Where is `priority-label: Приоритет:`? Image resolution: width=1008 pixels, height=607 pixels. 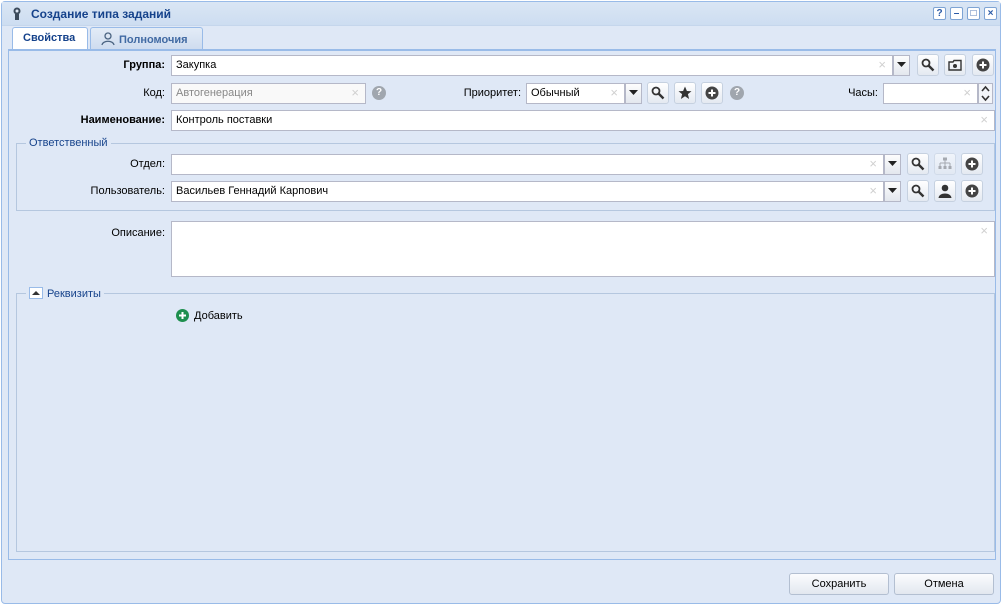
priority-label: Приоритет: is located at coordinates (492, 93).